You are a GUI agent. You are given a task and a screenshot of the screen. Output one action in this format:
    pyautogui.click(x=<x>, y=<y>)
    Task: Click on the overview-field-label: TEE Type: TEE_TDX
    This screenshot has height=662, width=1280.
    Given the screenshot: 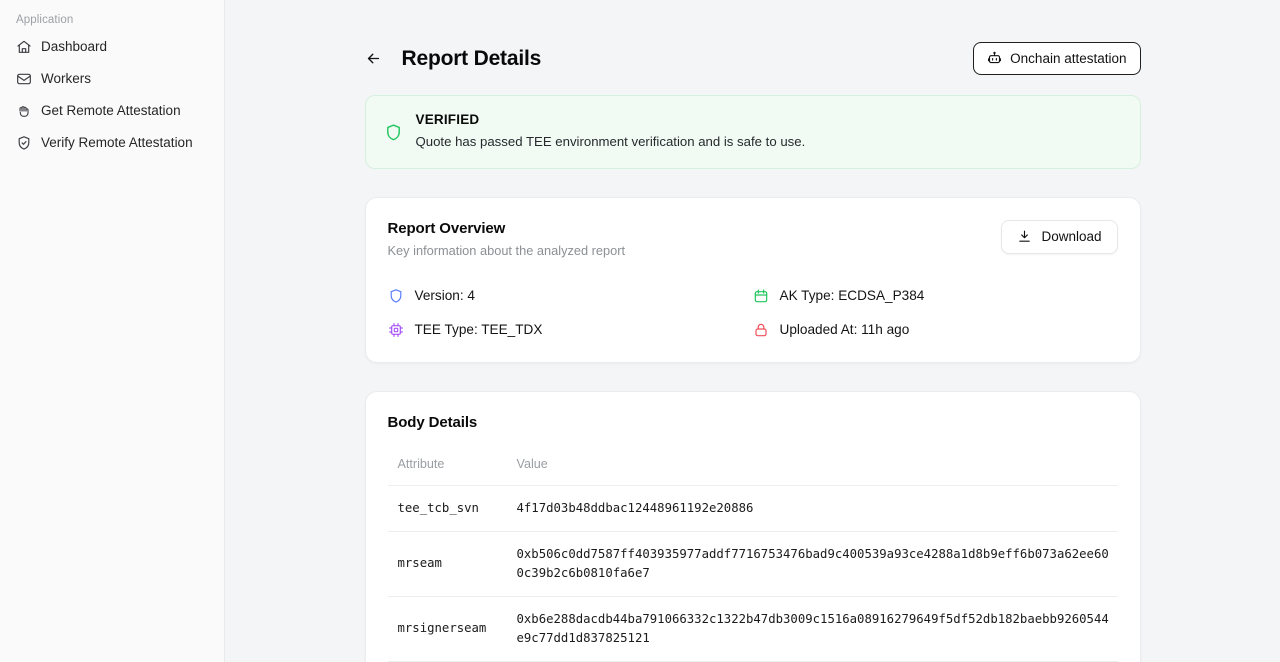 What is the action you would take?
    pyautogui.click(x=478, y=330)
    